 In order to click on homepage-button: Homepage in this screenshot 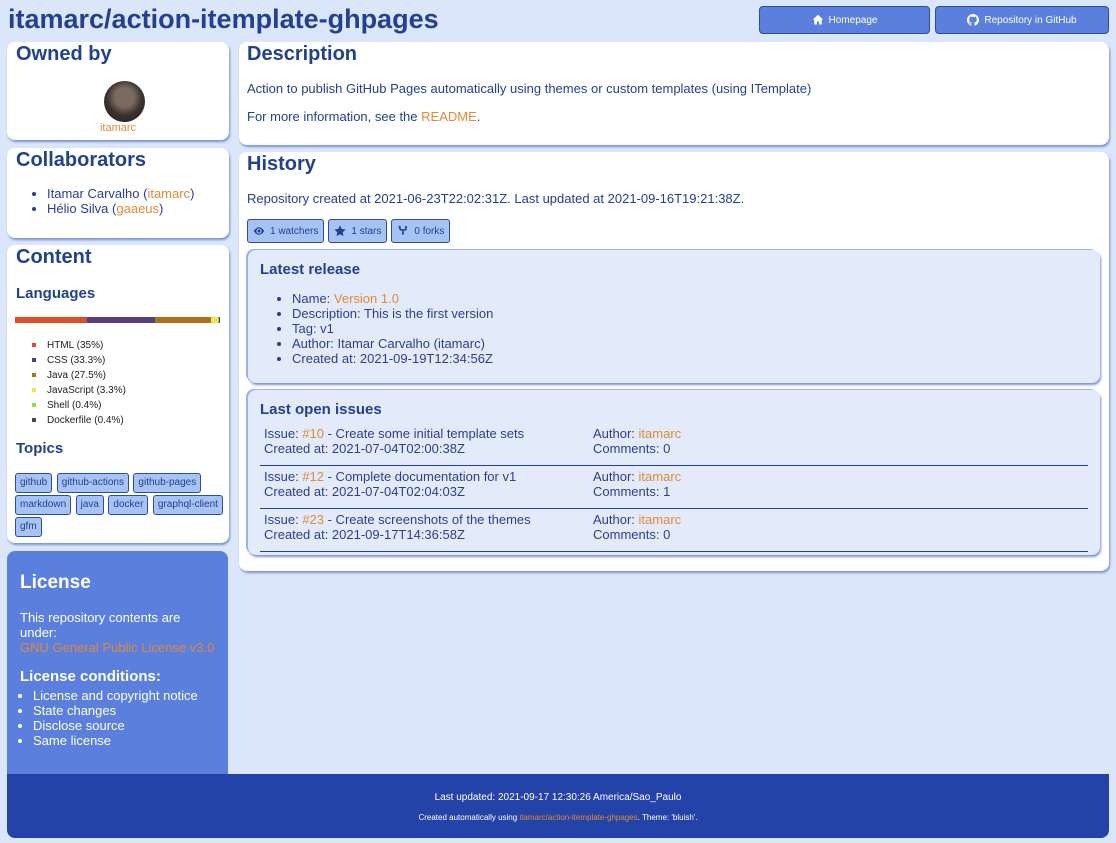, I will do `click(844, 20)`.